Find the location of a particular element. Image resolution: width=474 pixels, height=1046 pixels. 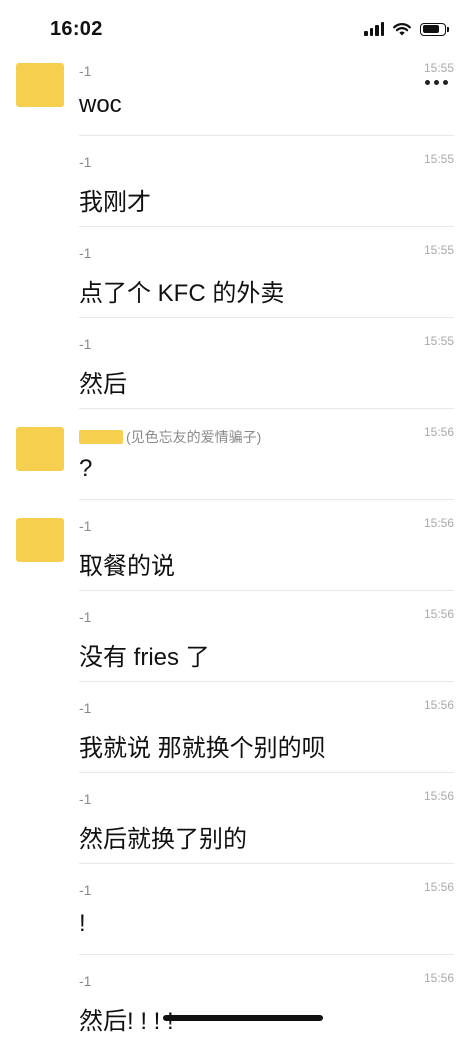

message-text: woc is located at coordinates (100, 104).